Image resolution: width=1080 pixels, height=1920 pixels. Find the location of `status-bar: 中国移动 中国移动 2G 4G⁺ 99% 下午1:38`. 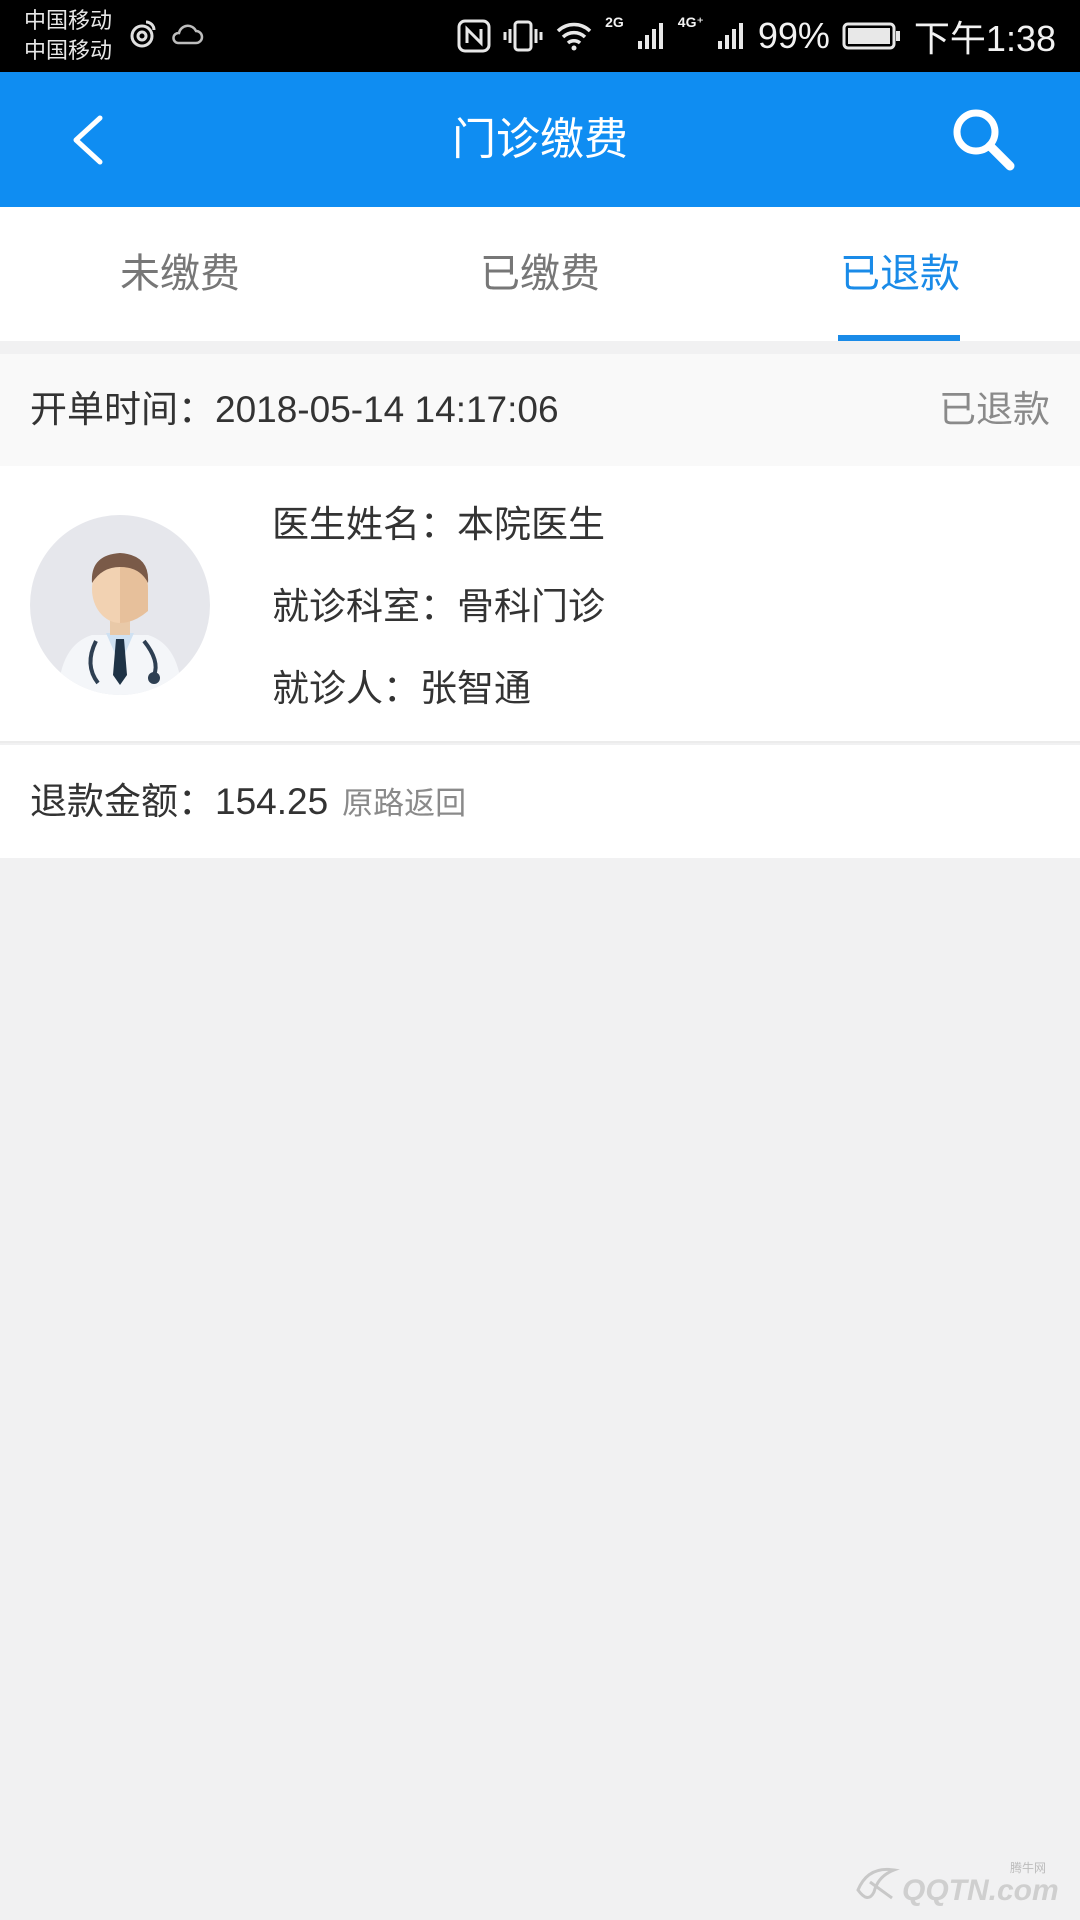

status-bar: 中国移动 中国移动 2G 4G⁺ 99% 下午1:38 is located at coordinates (540, 36).